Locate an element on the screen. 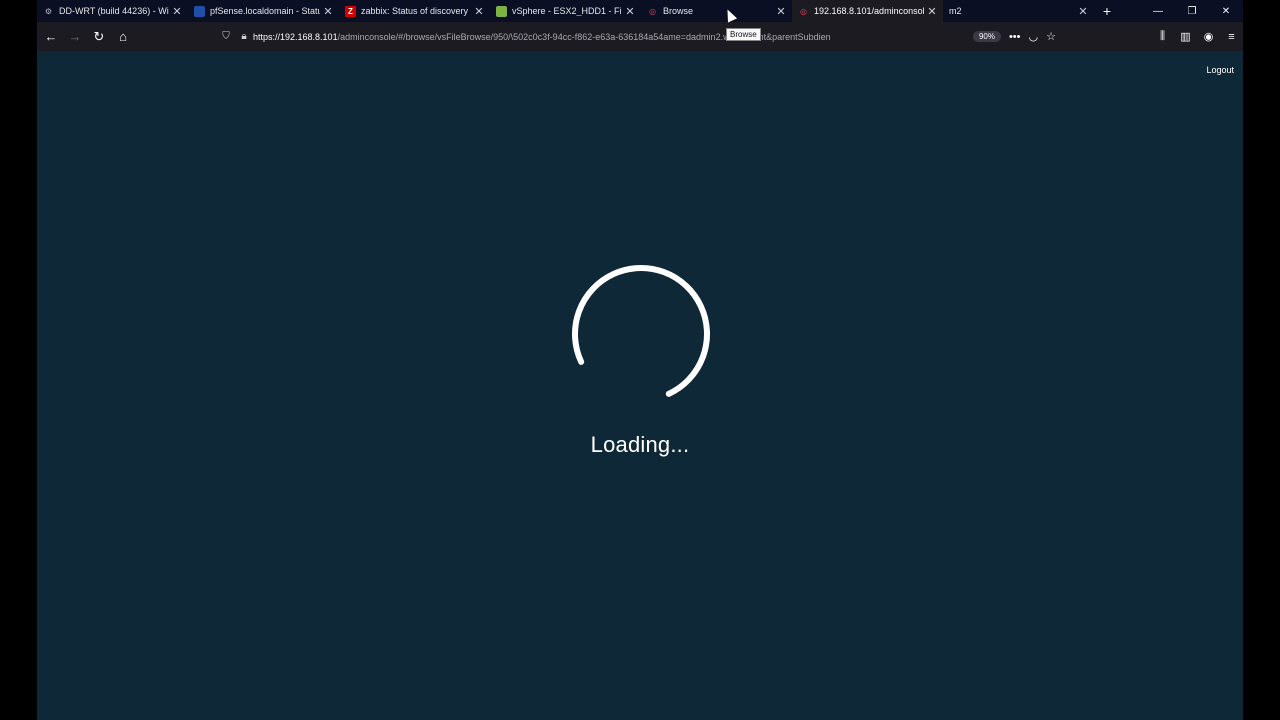 The image size is (1280, 720). page-actions-icon: ••• is located at coordinates (1015, 37).